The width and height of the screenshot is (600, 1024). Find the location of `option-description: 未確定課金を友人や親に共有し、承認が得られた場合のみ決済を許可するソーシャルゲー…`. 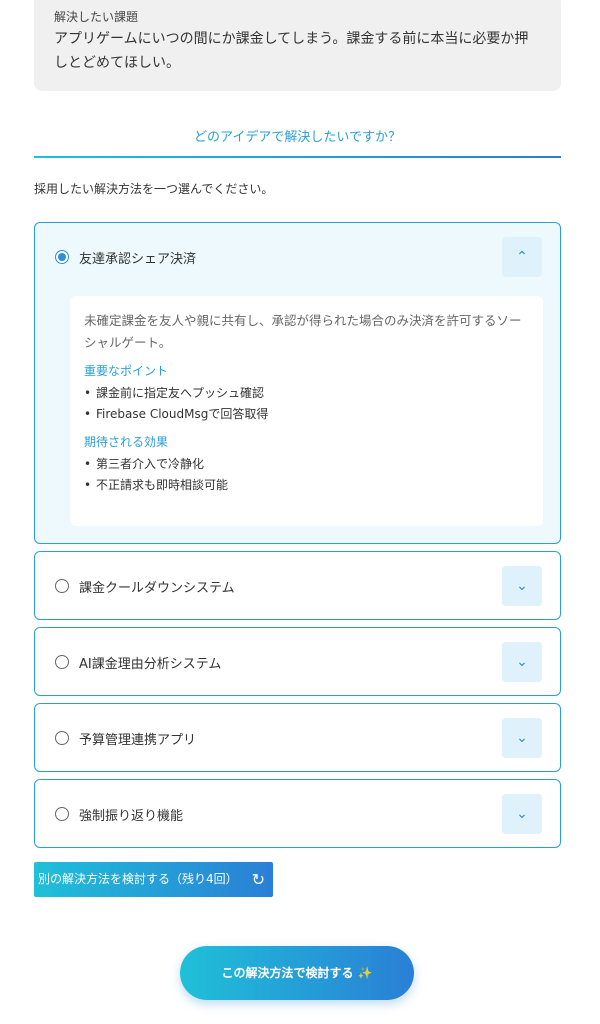

option-description: 未確定課金を友人や親に共有し、承認が得られた場合のみ決済を許可するソーシャルゲー… is located at coordinates (303, 331).